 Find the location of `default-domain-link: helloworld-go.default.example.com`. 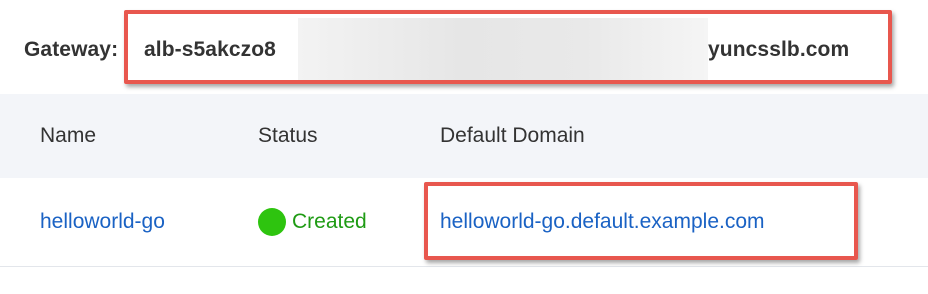

default-domain-link: helloworld-go.default.example.com is located at coordinates (602, 222).